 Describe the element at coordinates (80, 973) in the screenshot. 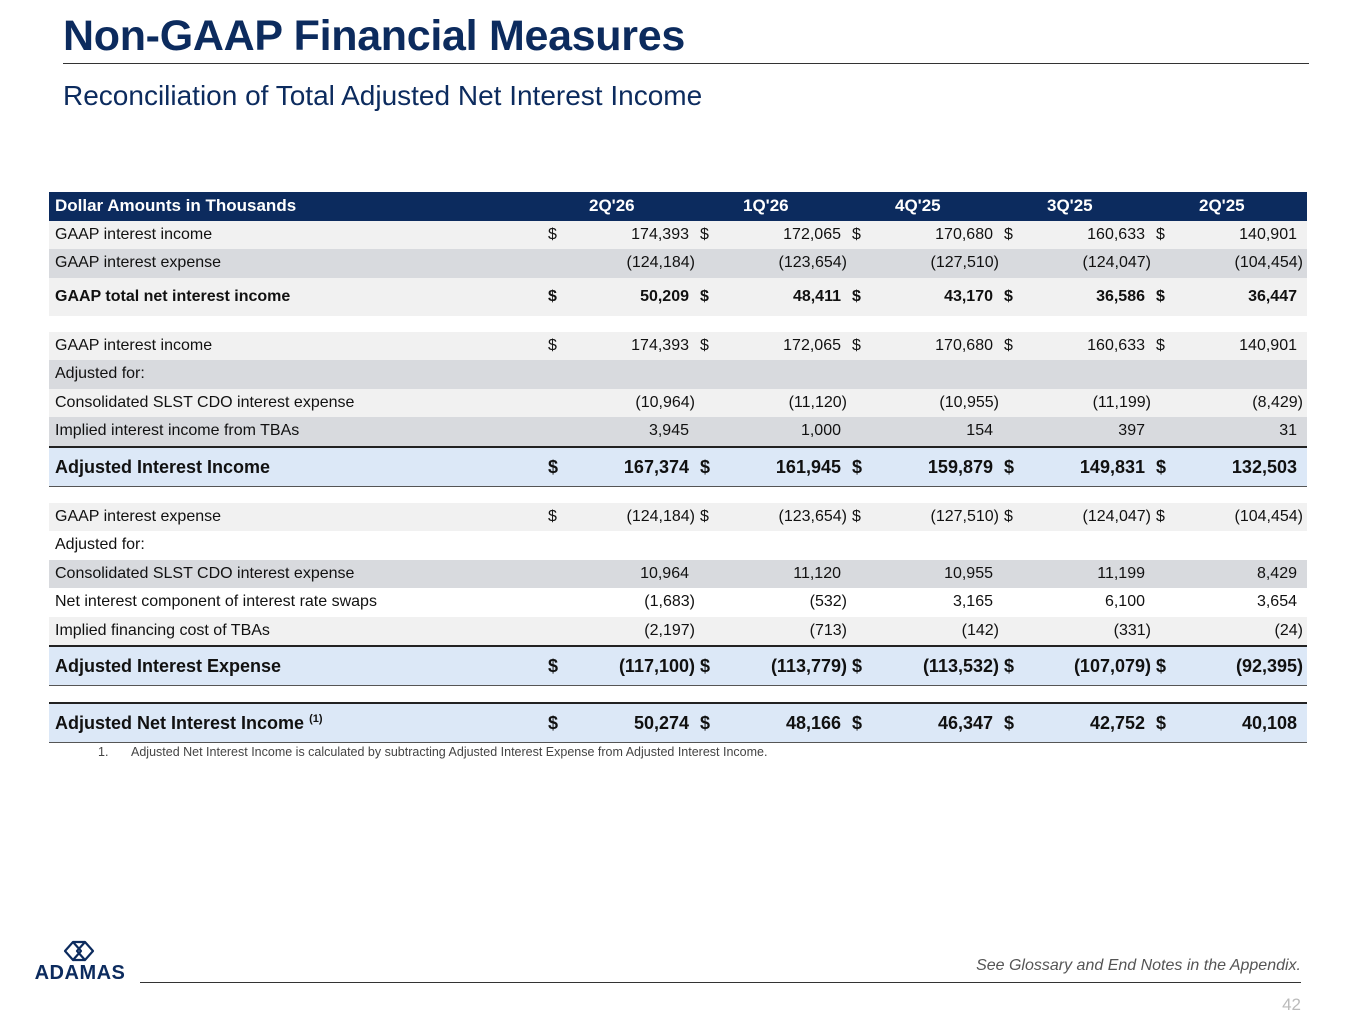

I see `logo-wordmark: ADAMAS` at that location.